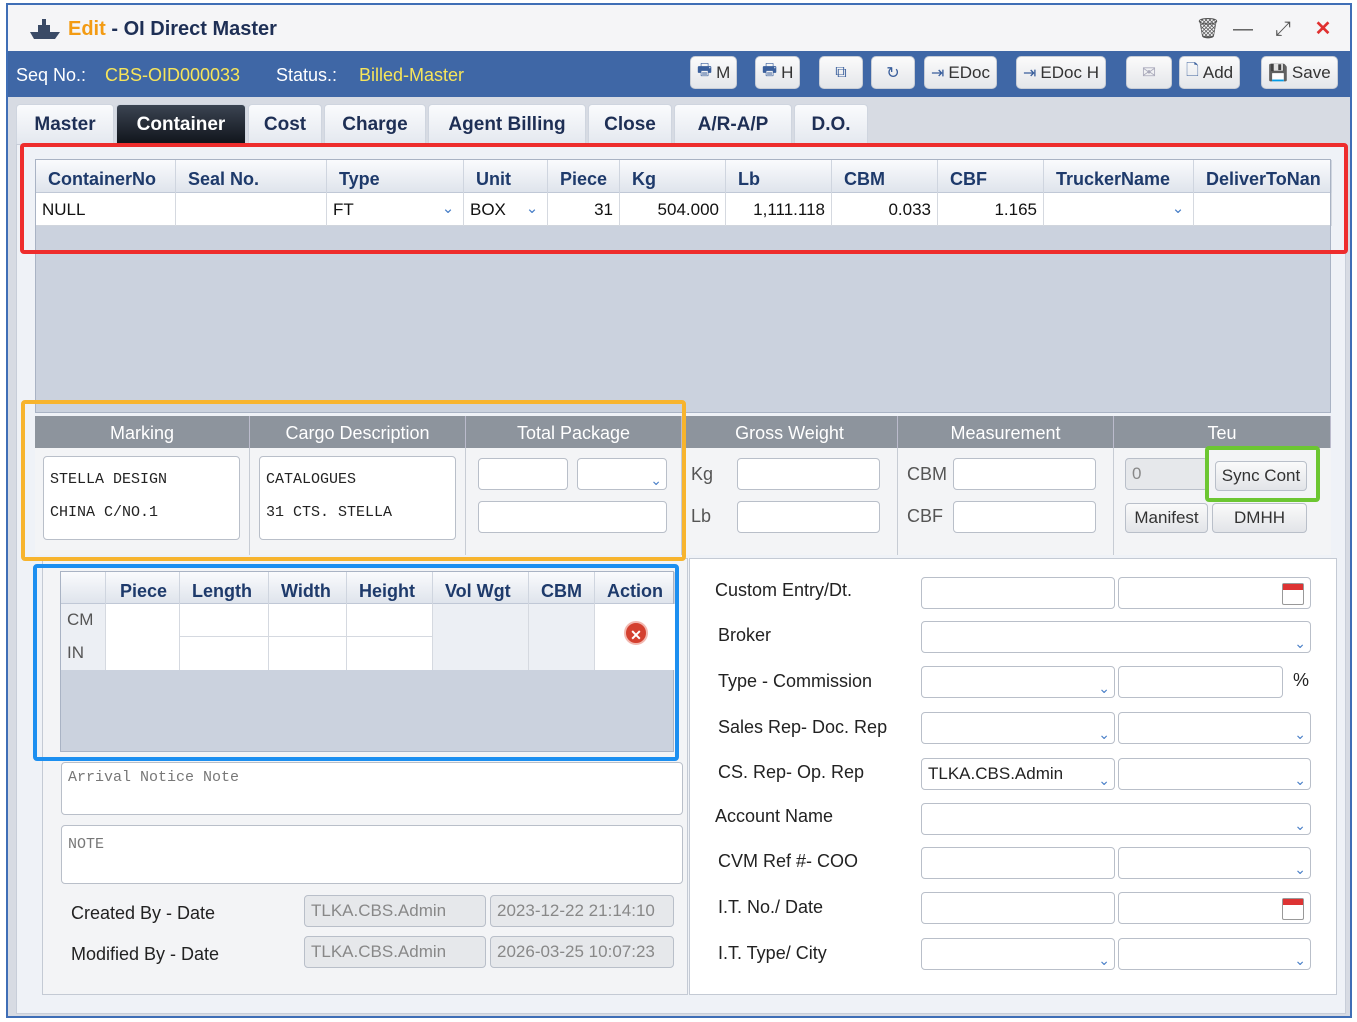  Describe the element at coordinates (1018, 863) in the screenshot. I see `cvm-ref-input` at that location.